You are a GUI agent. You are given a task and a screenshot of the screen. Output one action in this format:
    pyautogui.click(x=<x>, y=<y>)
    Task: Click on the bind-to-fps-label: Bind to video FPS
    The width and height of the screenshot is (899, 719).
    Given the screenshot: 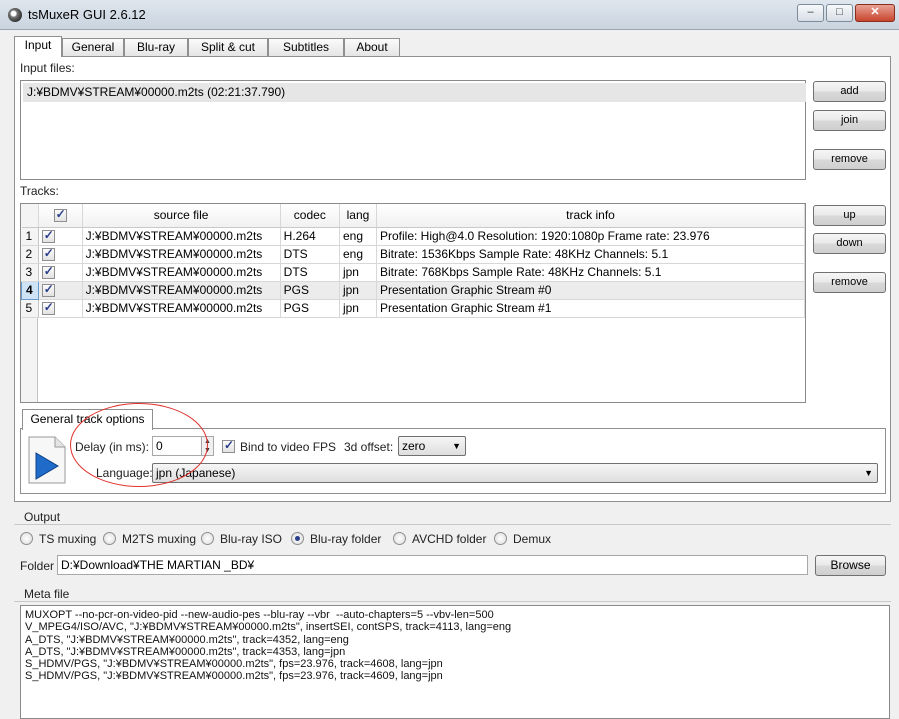 What is the action you would take?
    pyautogui.click(x=288, y=447)
    